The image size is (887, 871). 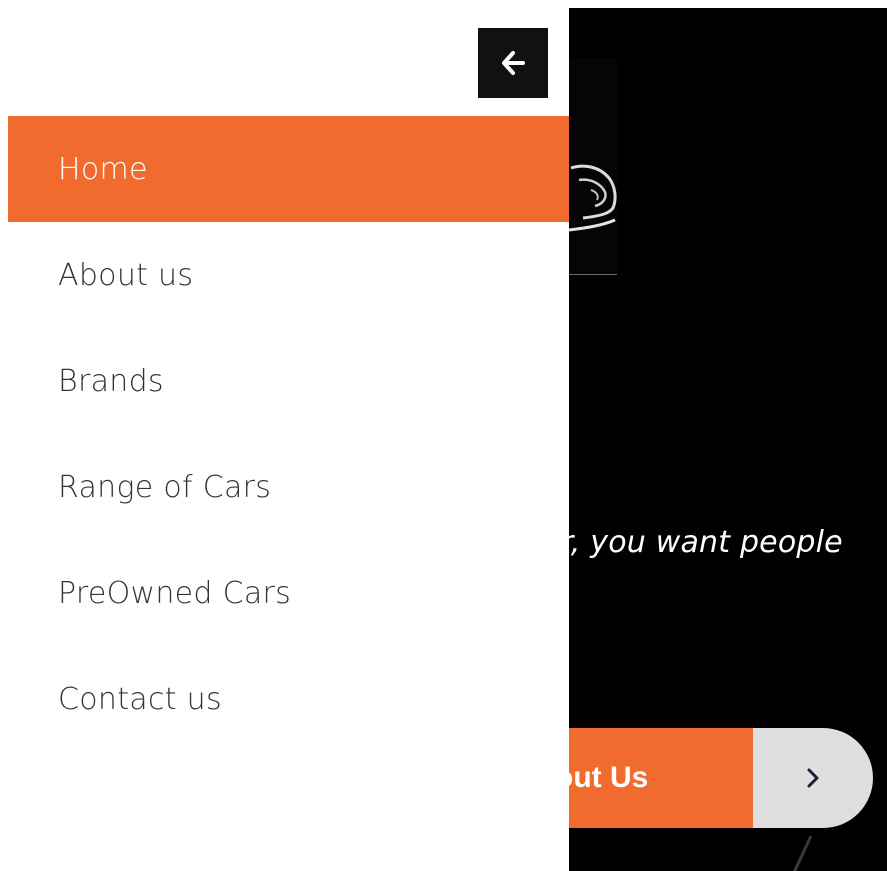 What do you see at coordinates (288, 275) in the screenshot?
I see `nav-item-about-us: About us` at bounding box center [288, 275].